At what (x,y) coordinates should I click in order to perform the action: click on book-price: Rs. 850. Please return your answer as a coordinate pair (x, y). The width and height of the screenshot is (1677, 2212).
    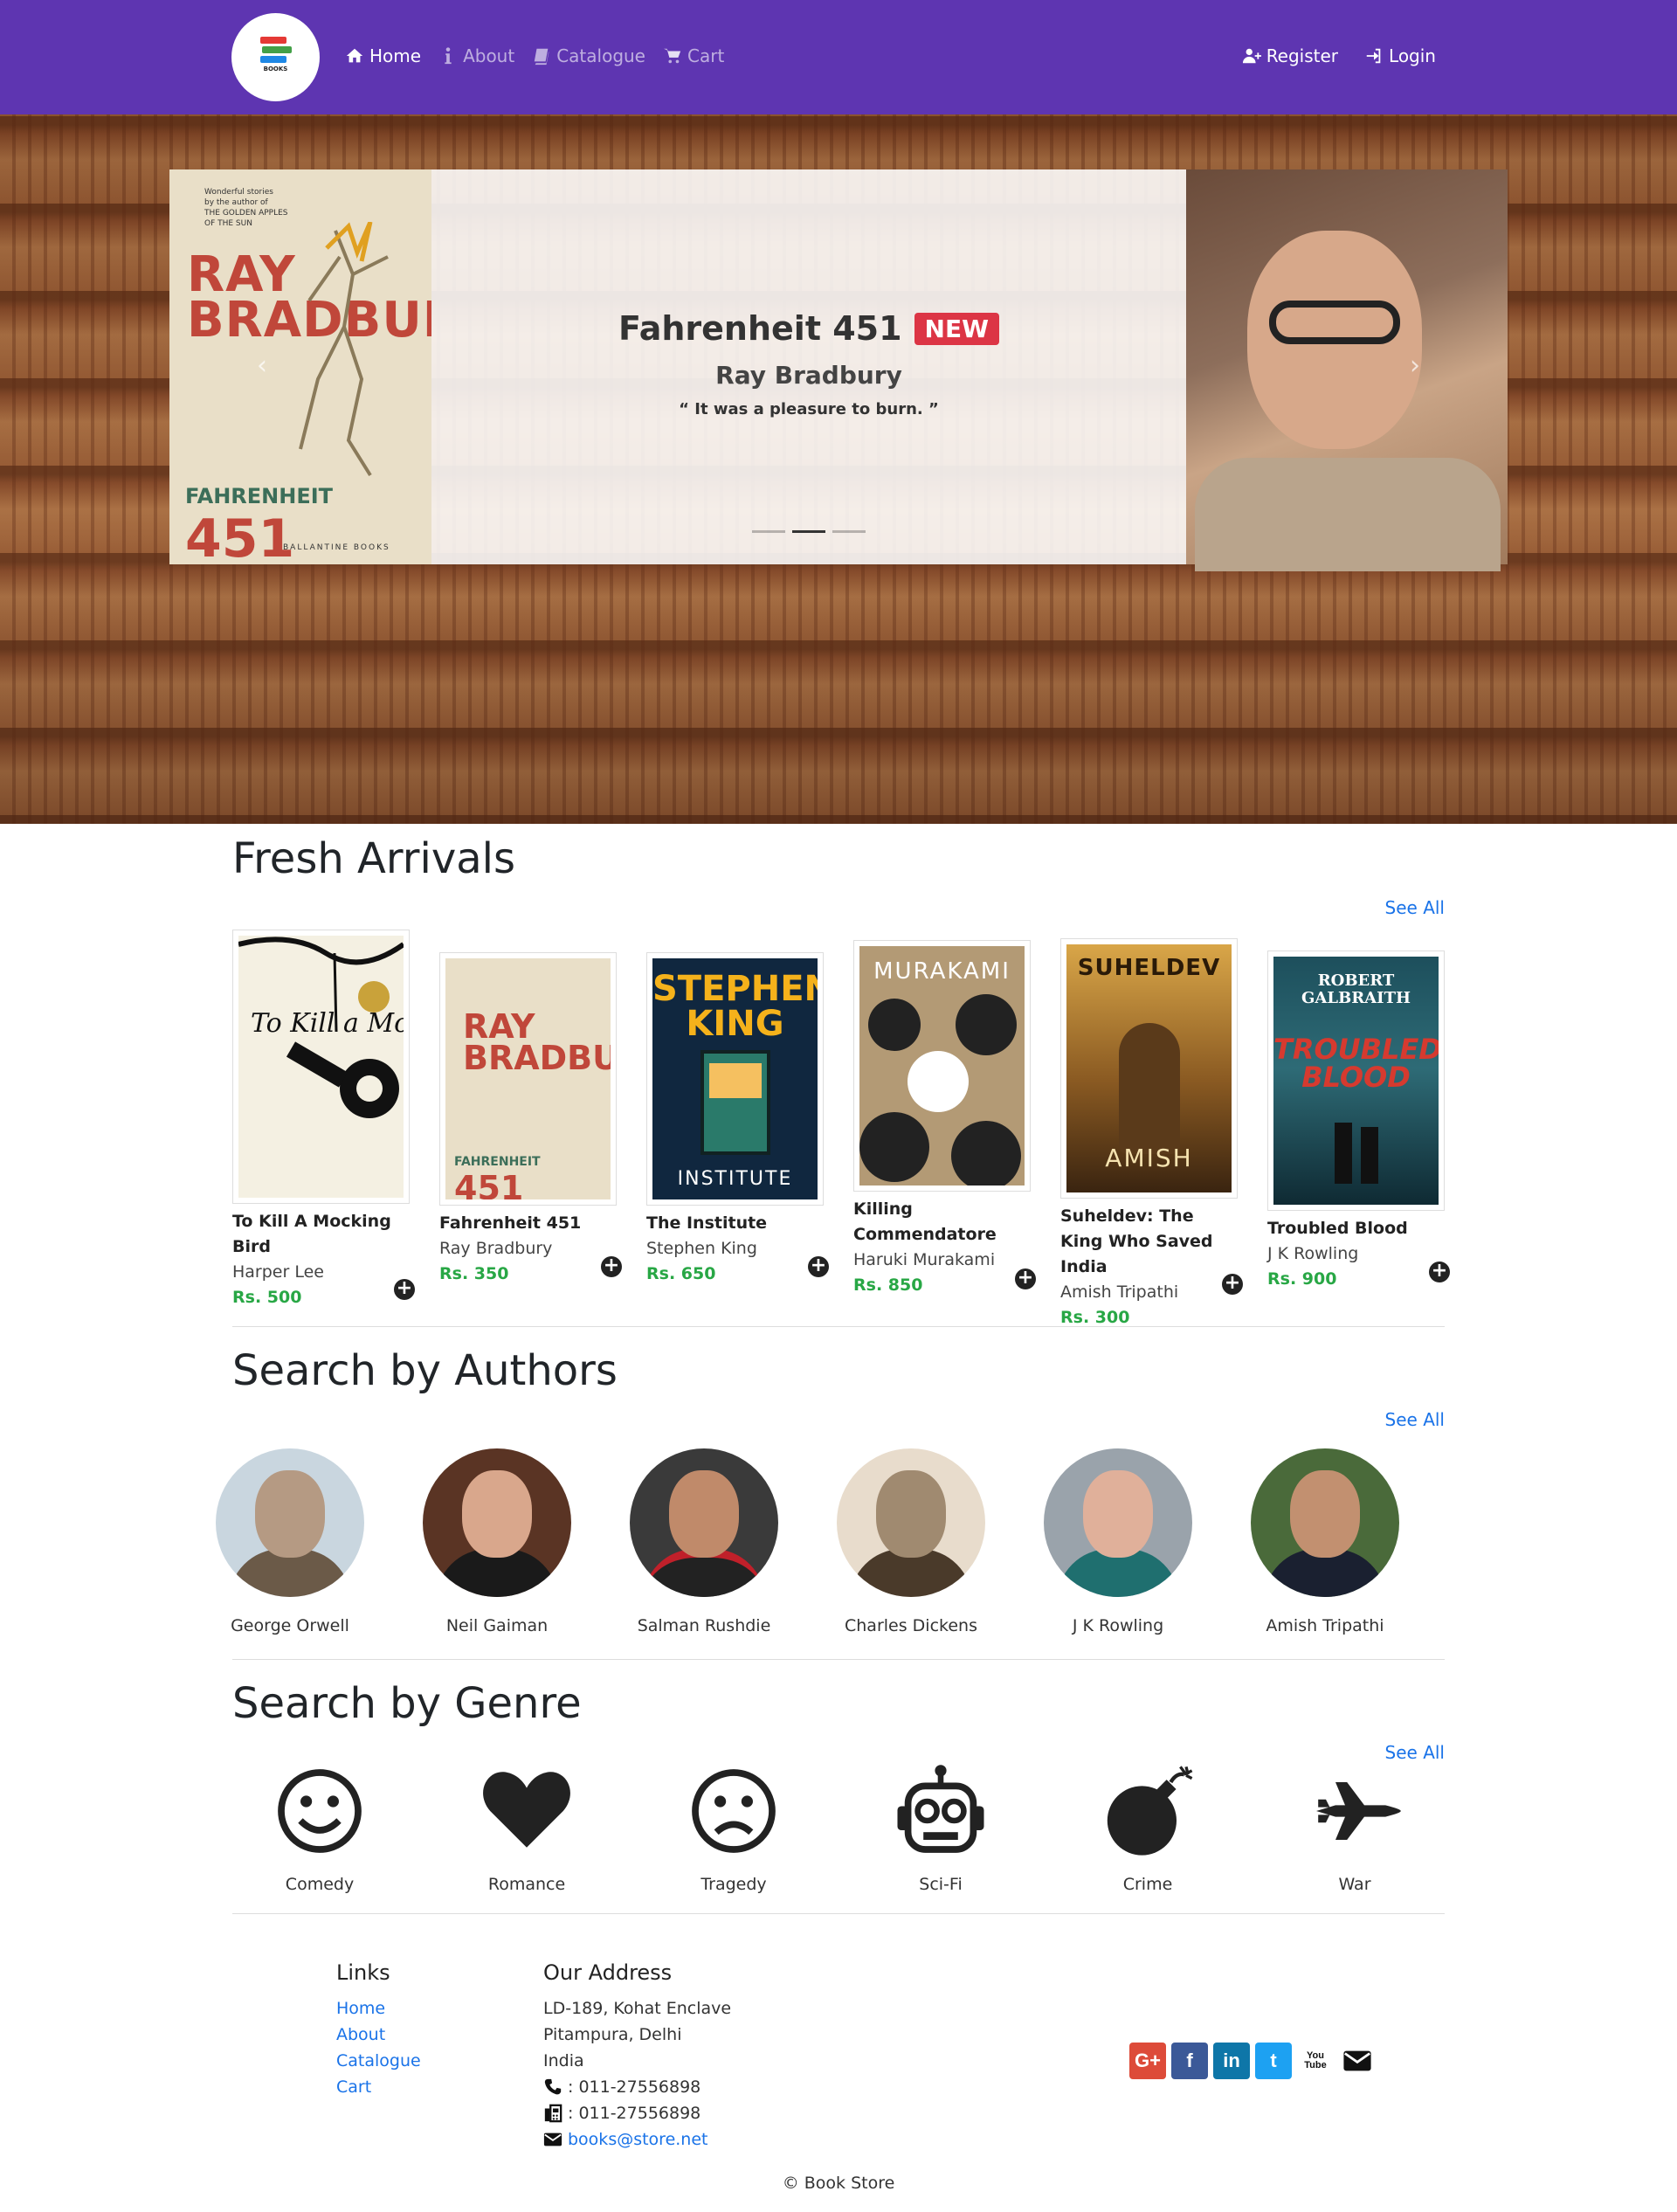
    Looking at the image, I should click on (888, 1285).